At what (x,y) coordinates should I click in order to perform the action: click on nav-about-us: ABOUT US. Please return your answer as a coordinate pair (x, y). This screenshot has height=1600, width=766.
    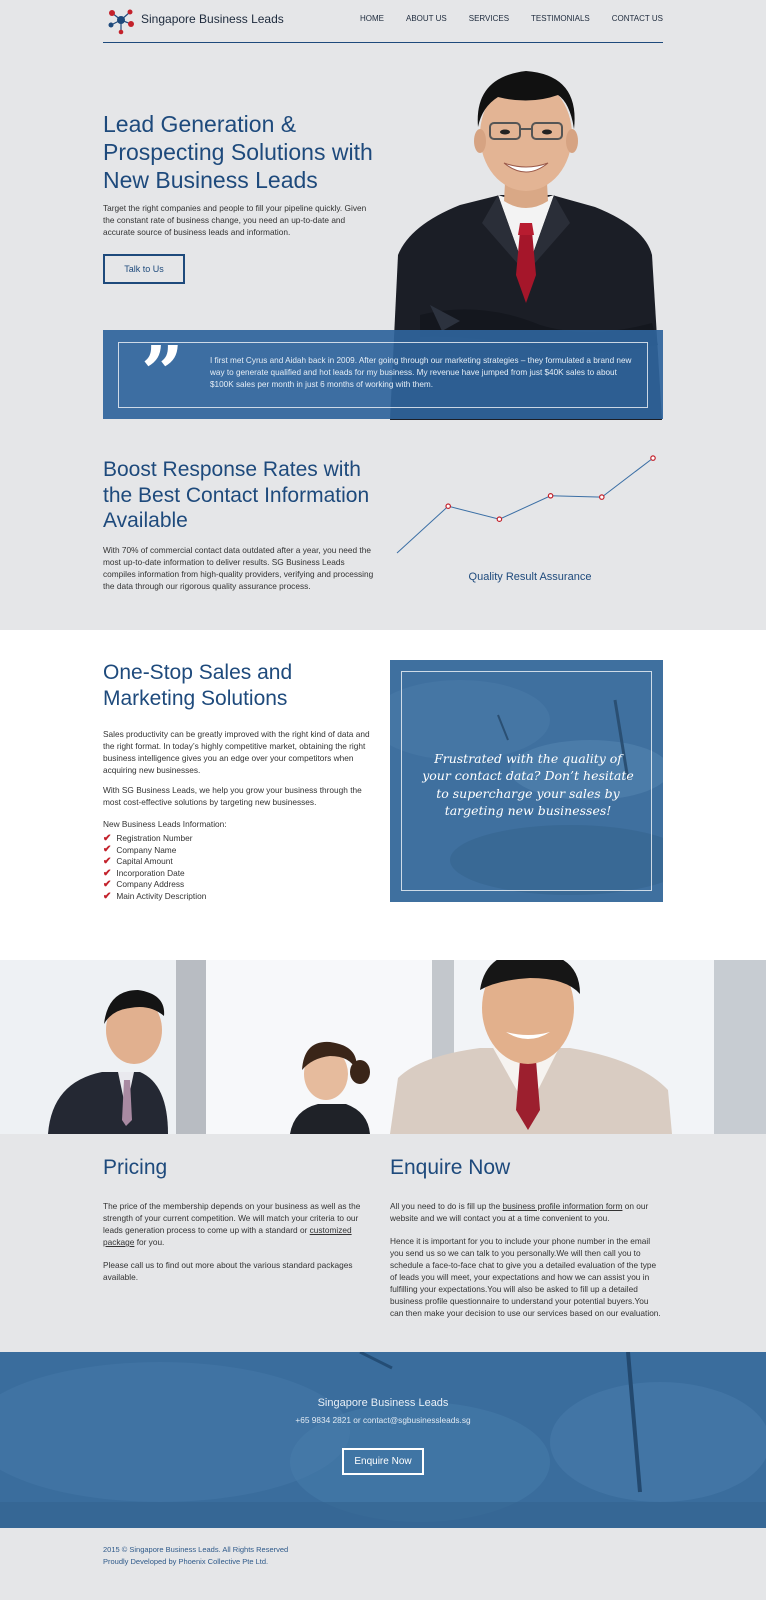
    Looking at the image, I should click on (426, 18).